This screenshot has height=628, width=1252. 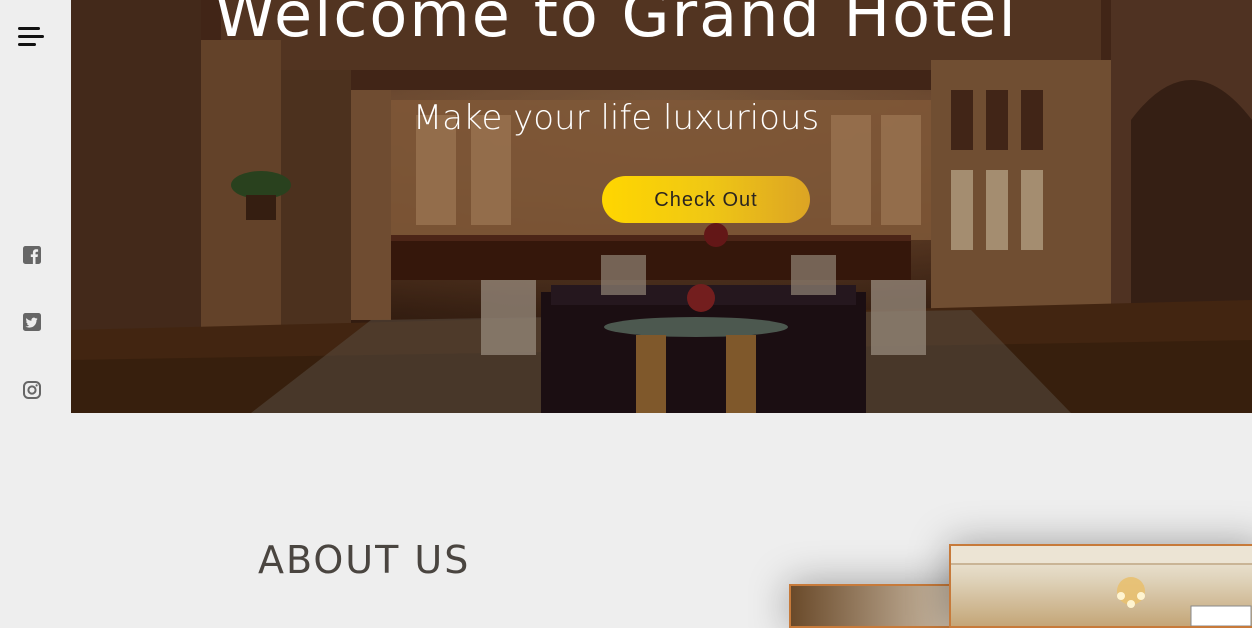 What do you see at coordinates (32, 37) in the screenshot?
I see `hamburger-menu-icon` at bounding box center [32, 37].